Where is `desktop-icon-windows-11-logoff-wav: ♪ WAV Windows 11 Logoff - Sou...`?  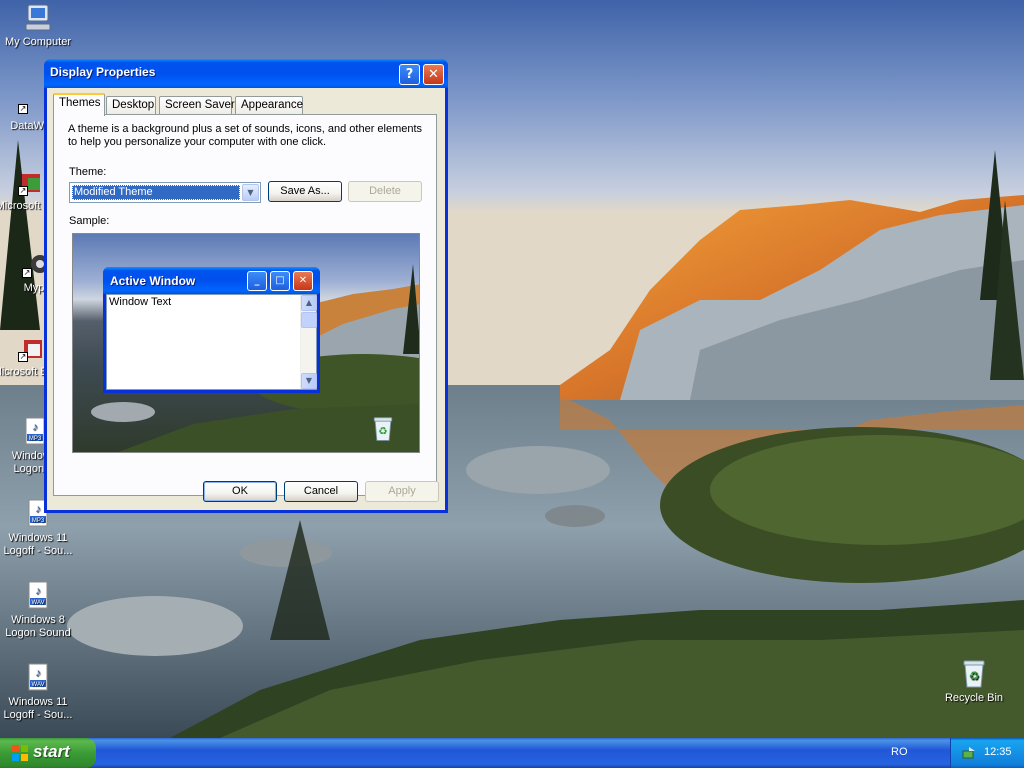
desktop-icon-windows-11-logoff-wav: ♪ WAV Windows 11 Logoff - Sou... is located at coordinates (38, 692).